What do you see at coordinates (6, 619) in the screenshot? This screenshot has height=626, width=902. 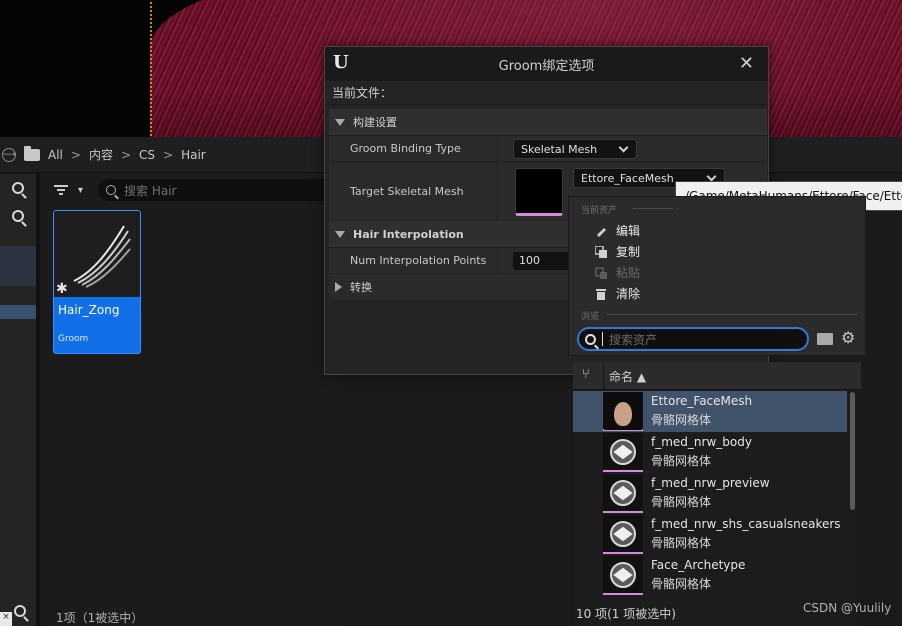 I see `close-icon: ×` at bounding box center [6, 619].